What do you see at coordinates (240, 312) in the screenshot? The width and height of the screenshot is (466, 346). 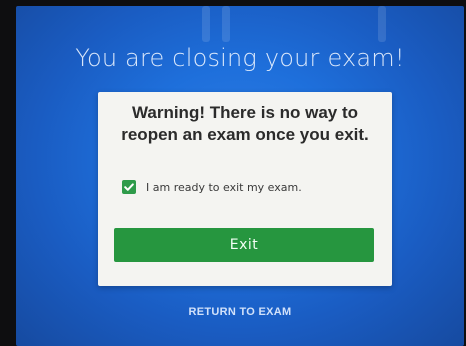 I see `return-to-exam-link: RETURN TO EXAM` at bounding box center [240, 312].